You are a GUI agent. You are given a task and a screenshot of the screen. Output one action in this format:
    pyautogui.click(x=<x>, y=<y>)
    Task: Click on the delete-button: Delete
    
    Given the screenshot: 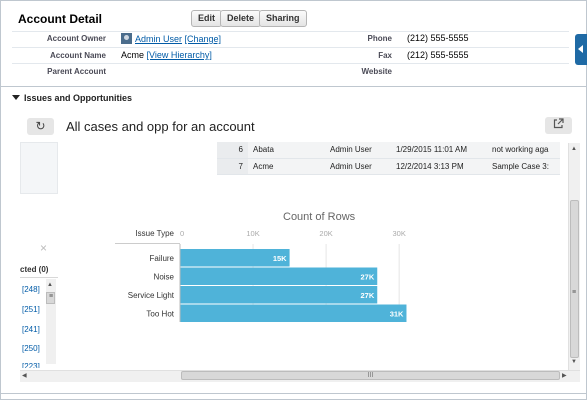 What is the action you would take?
    pyautogui.click(x=241, y=18)
    